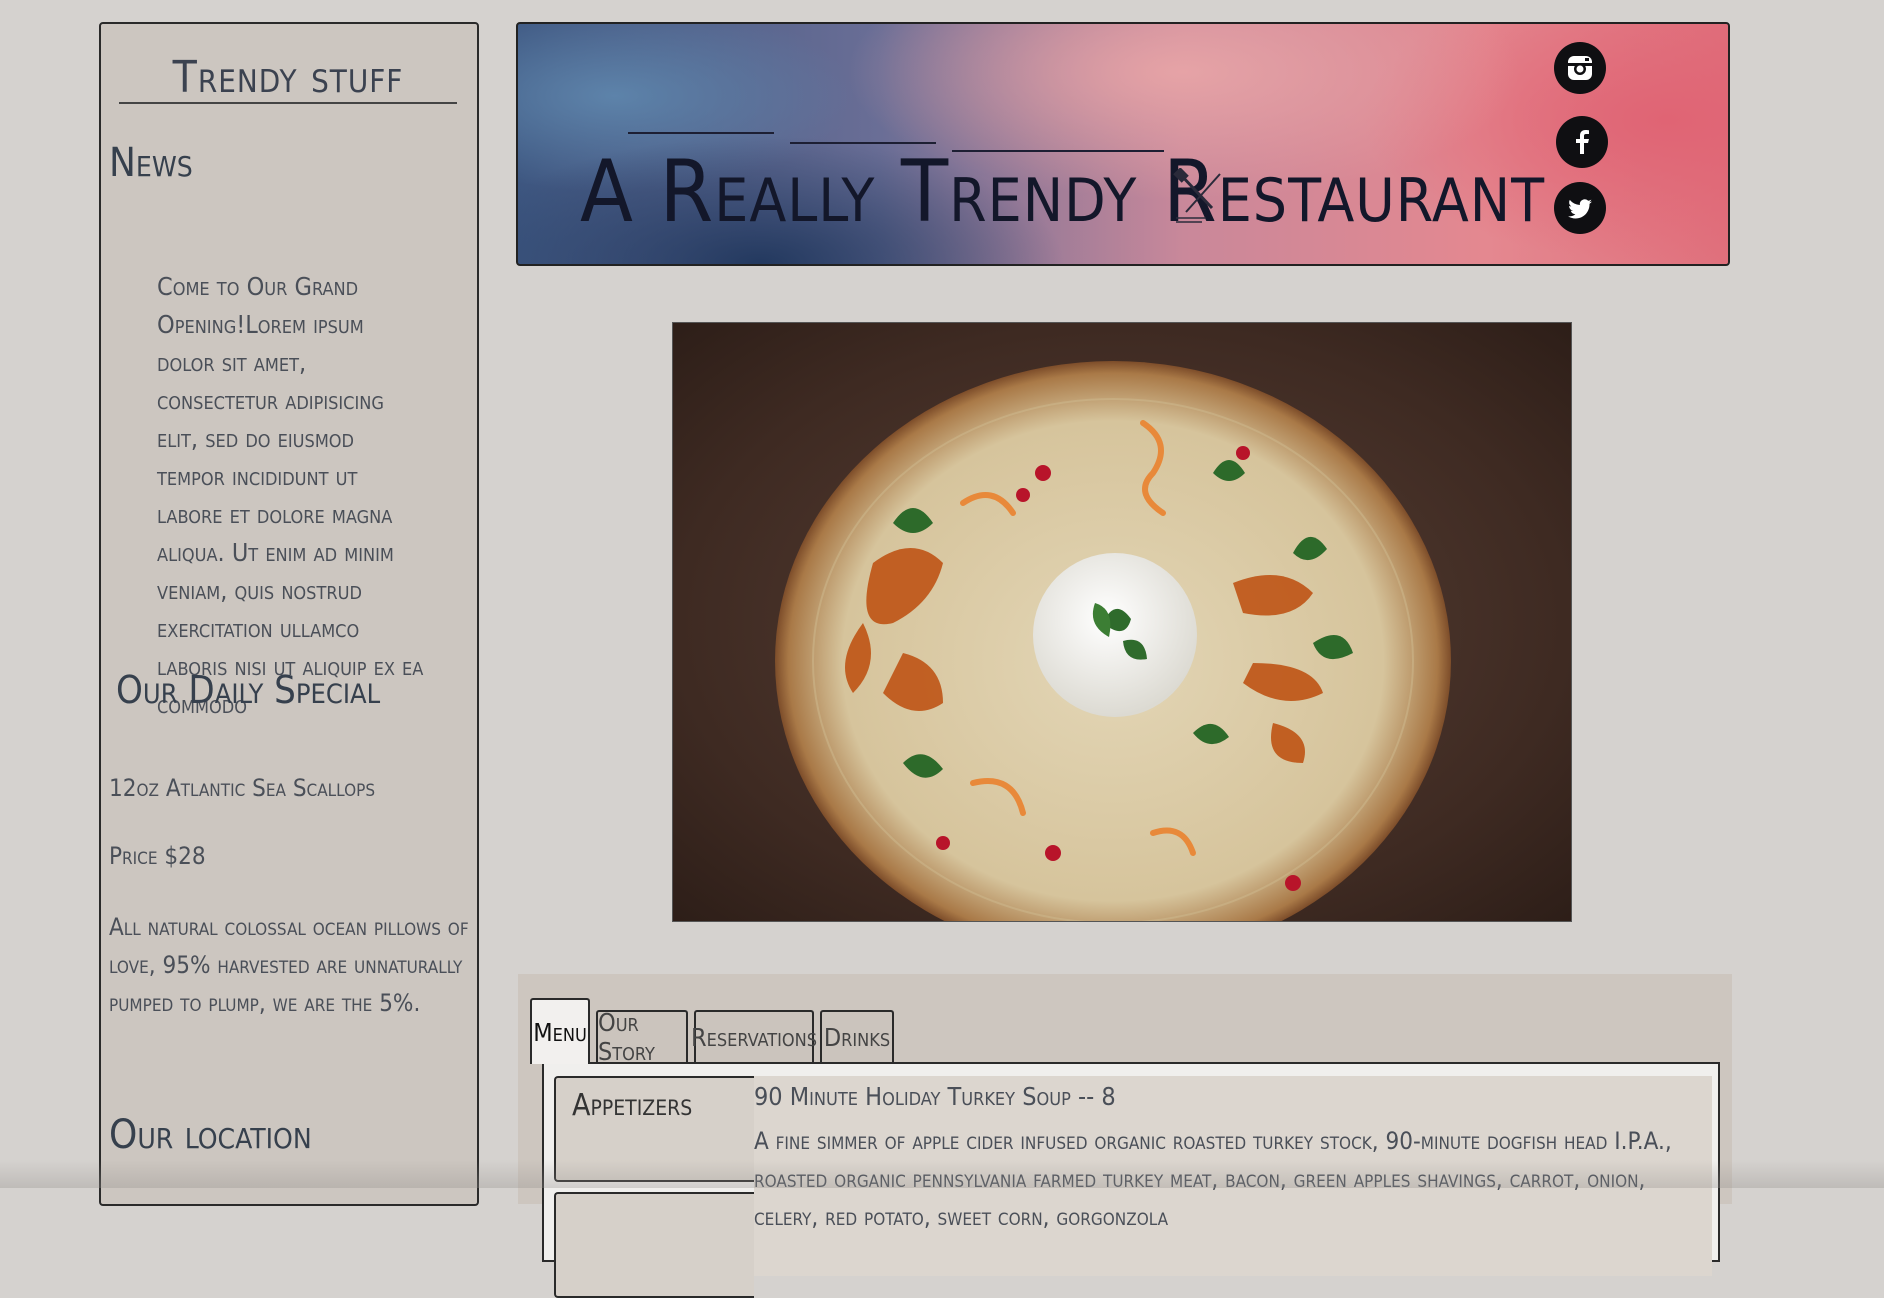 The image size is (1884, 1298). I want to click on menu-item-title: 90 Minute Holiday Turkey Soup -- 8, so click(935, 1096).